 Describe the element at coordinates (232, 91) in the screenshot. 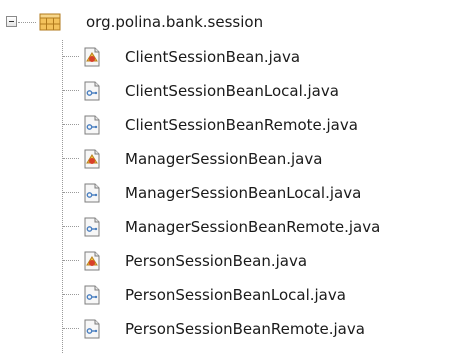

I see `file-label: ClientSessionBeanLocal.java` at that location.